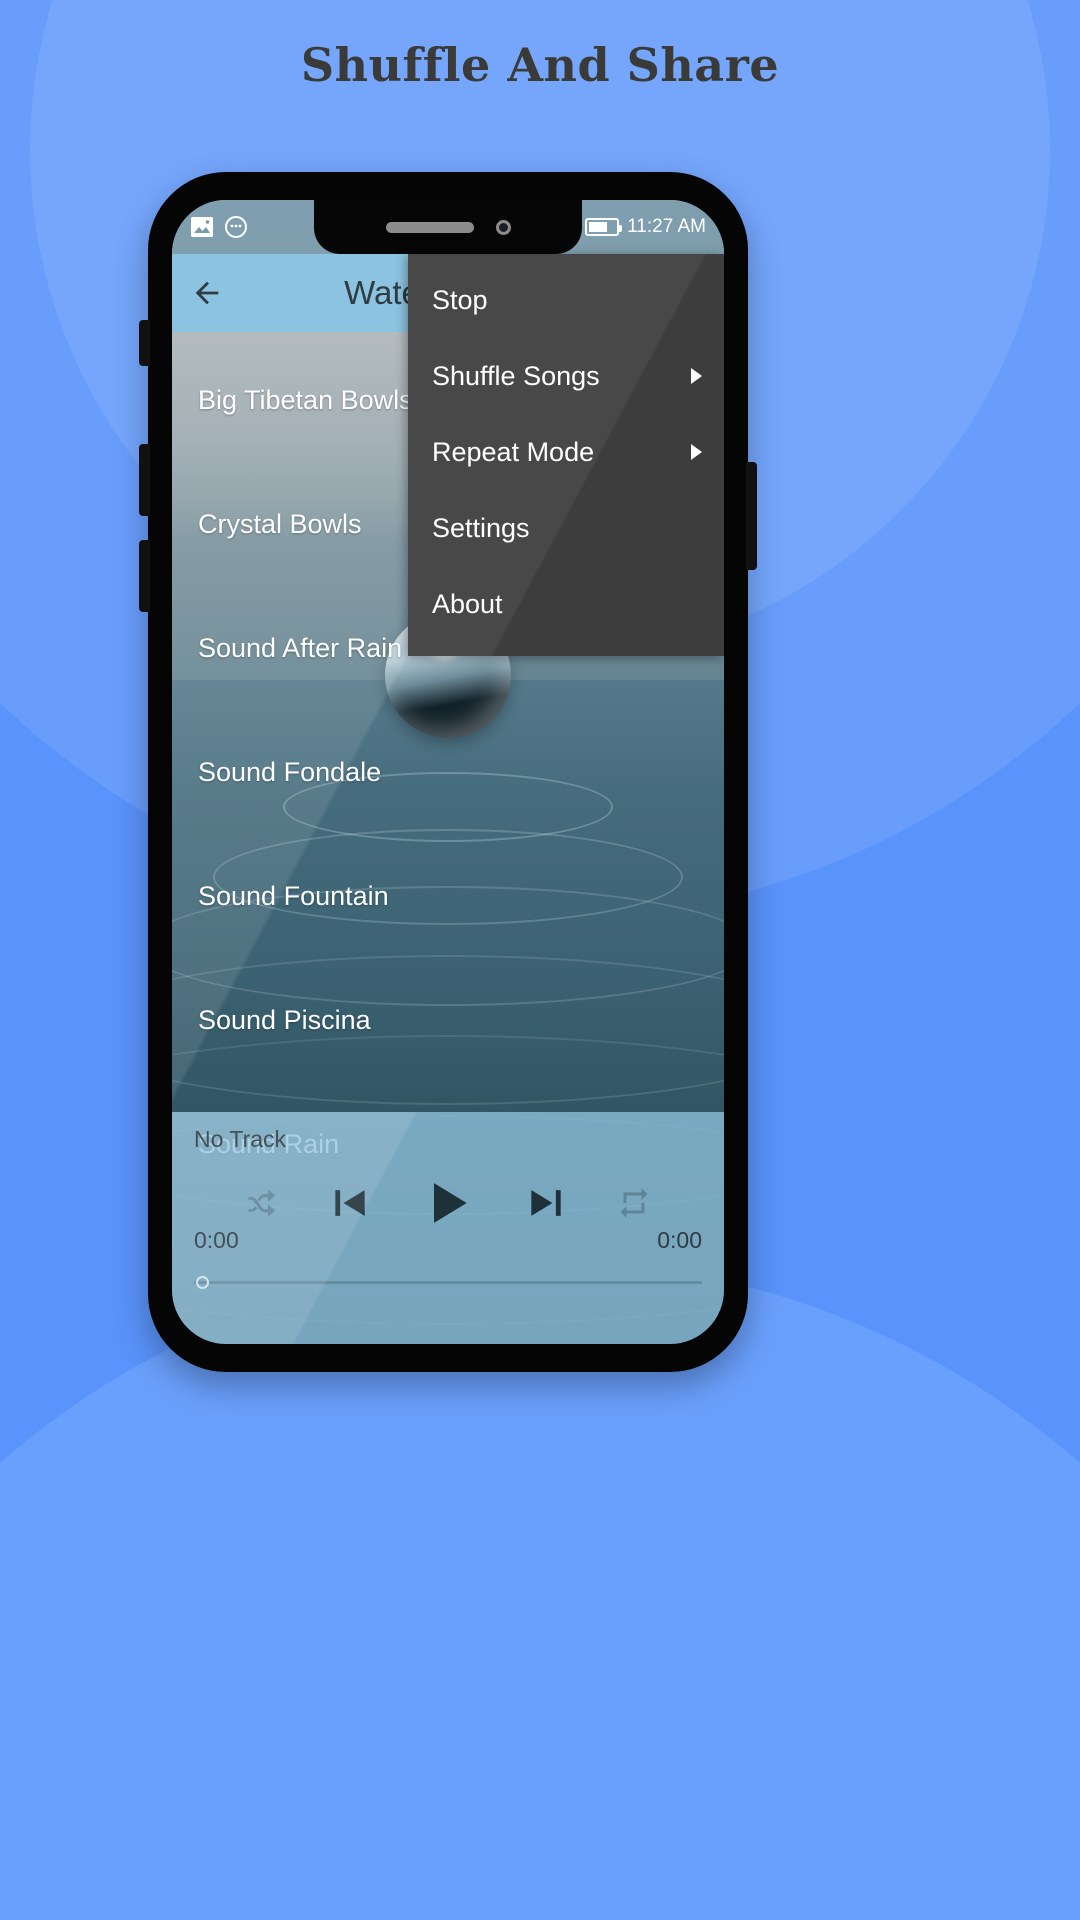 The height and width of the screenshot is (1920, 1080). What do you see at coordinates (284, 1019) in the screenshot?
I see `song-title: Sound Piscina` at bounding box center [284, 1019].